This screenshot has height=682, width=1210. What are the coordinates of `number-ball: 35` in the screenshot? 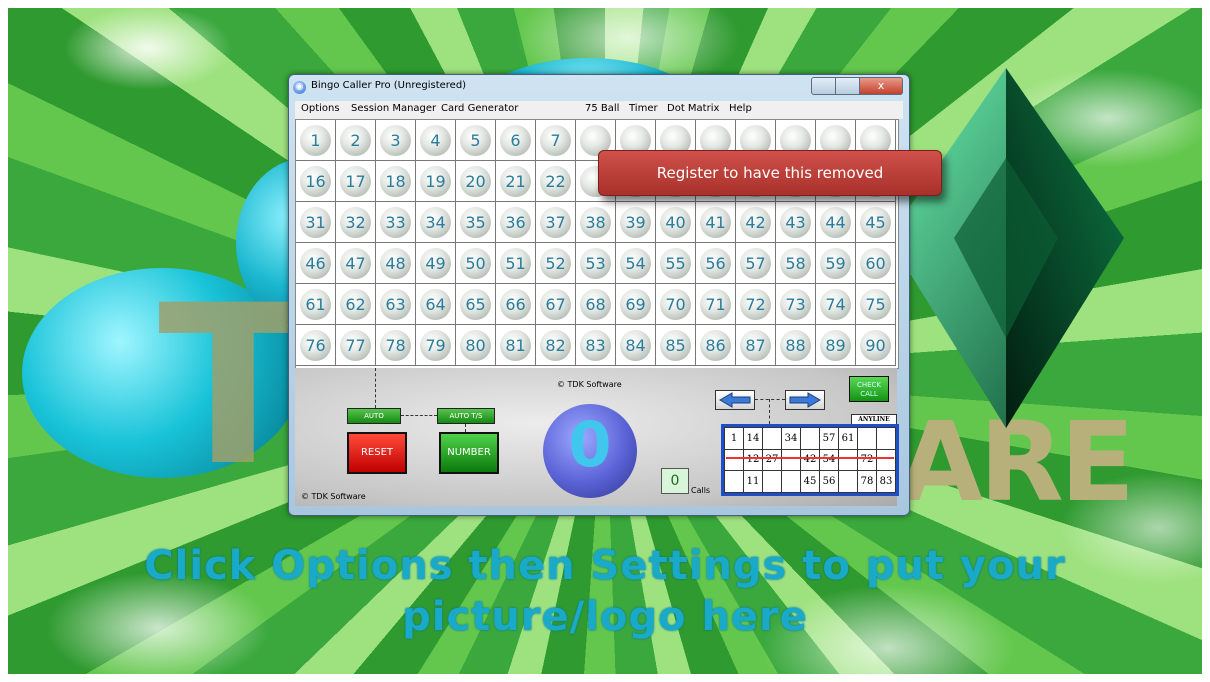 It's located at (475, 222).